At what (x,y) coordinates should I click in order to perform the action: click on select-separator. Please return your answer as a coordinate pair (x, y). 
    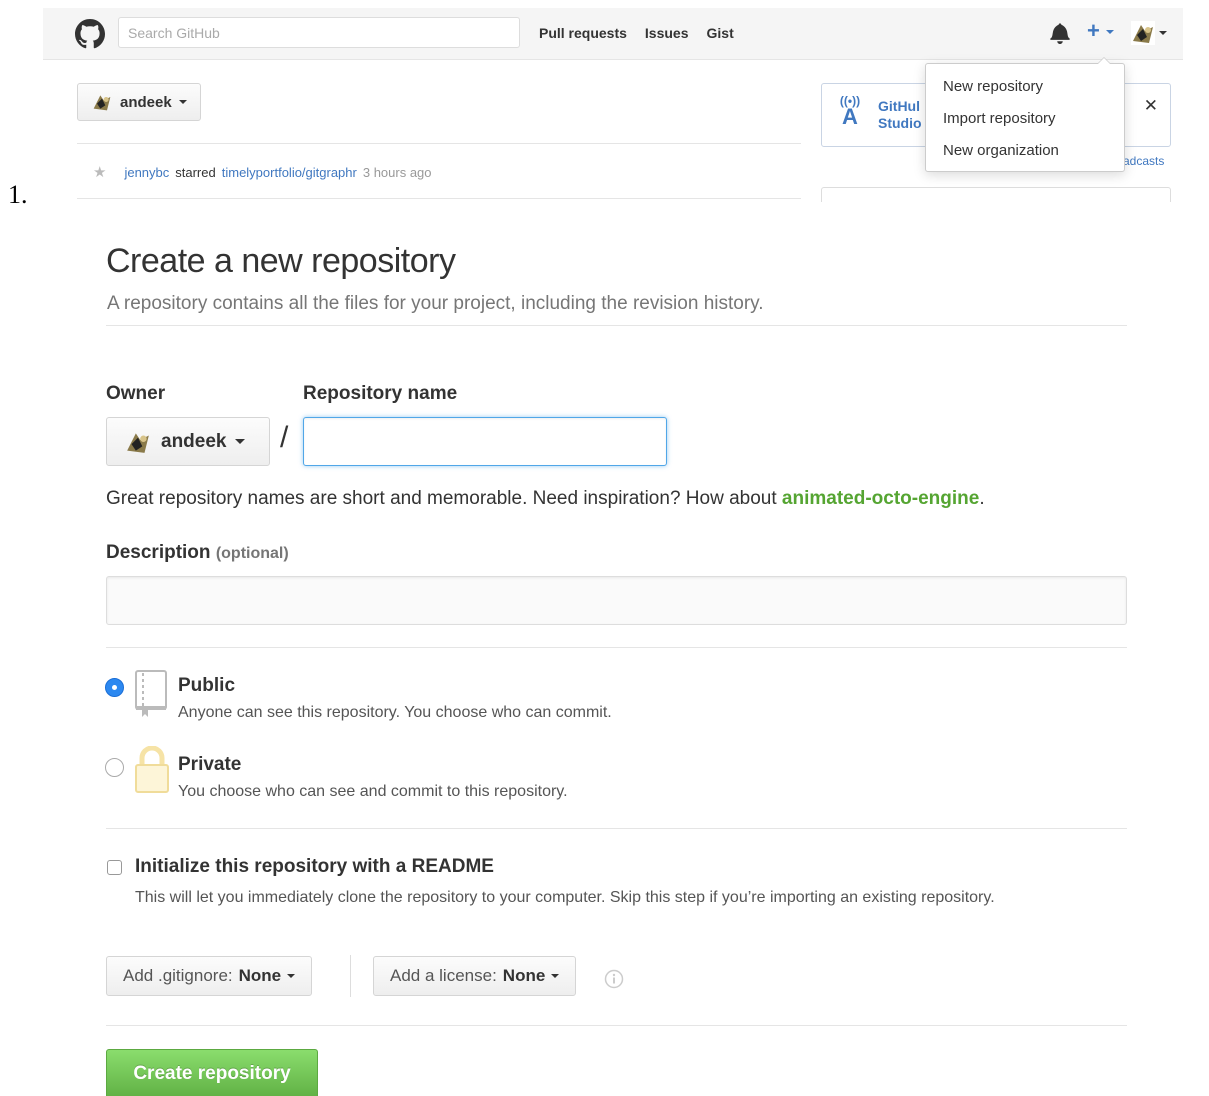
    Looking at the image, I should click on (350, 976).